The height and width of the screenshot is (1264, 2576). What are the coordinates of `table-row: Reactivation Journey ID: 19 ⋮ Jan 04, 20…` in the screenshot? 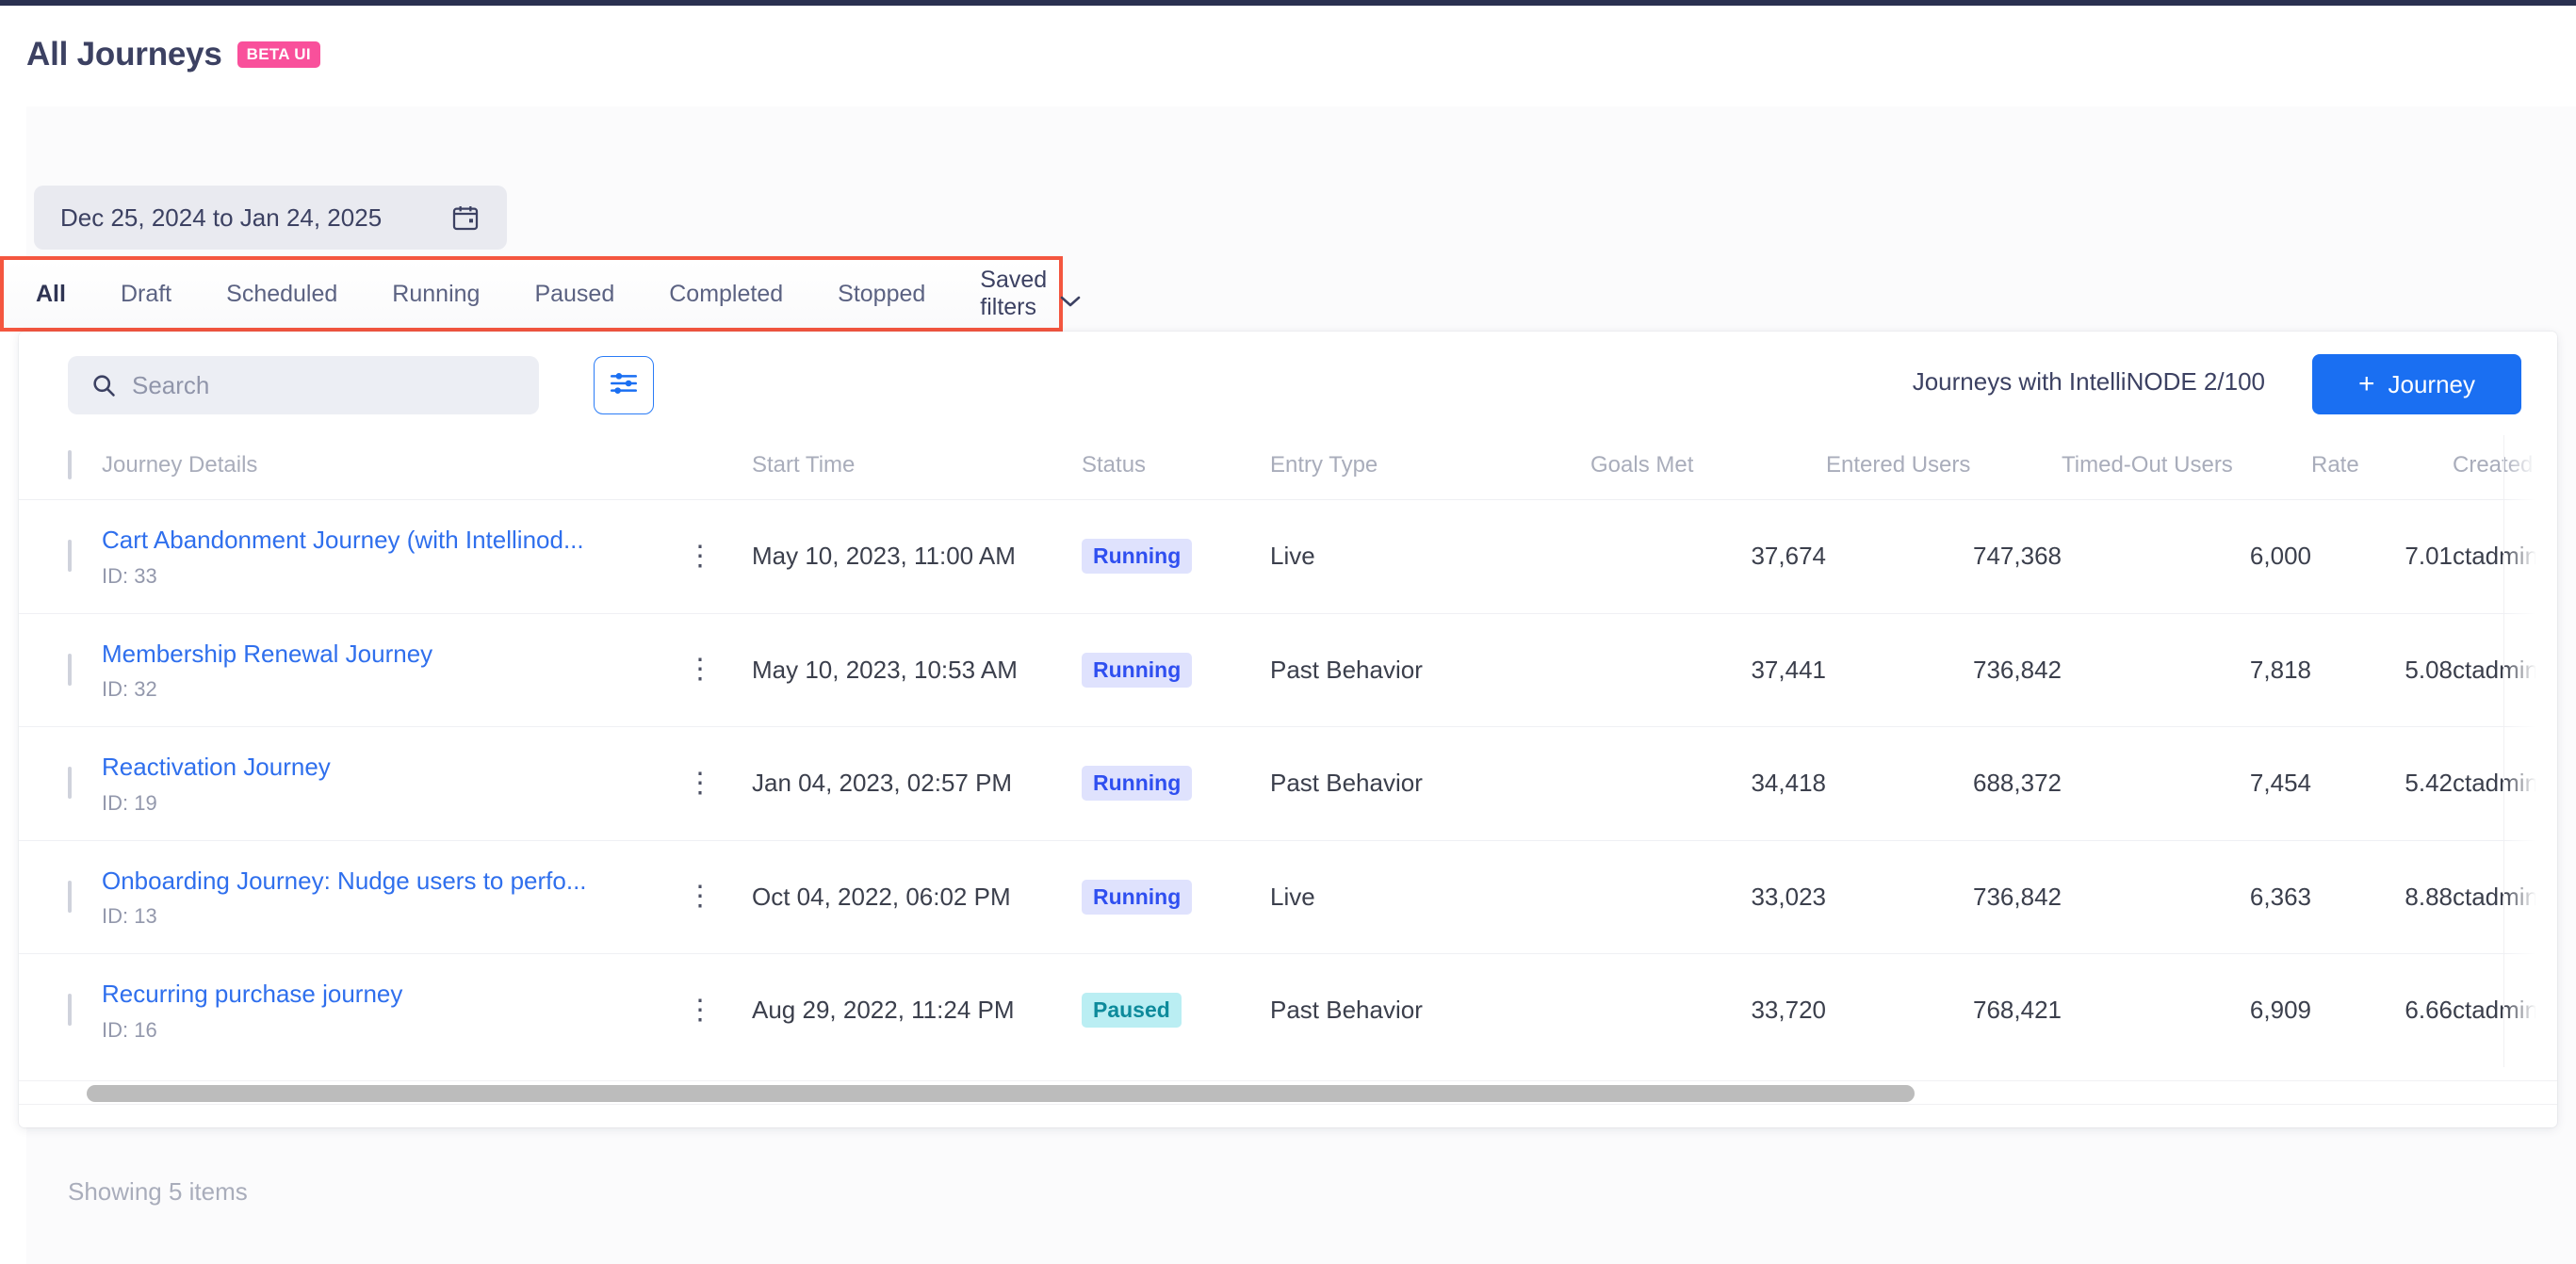 It's located at (1288, 783).